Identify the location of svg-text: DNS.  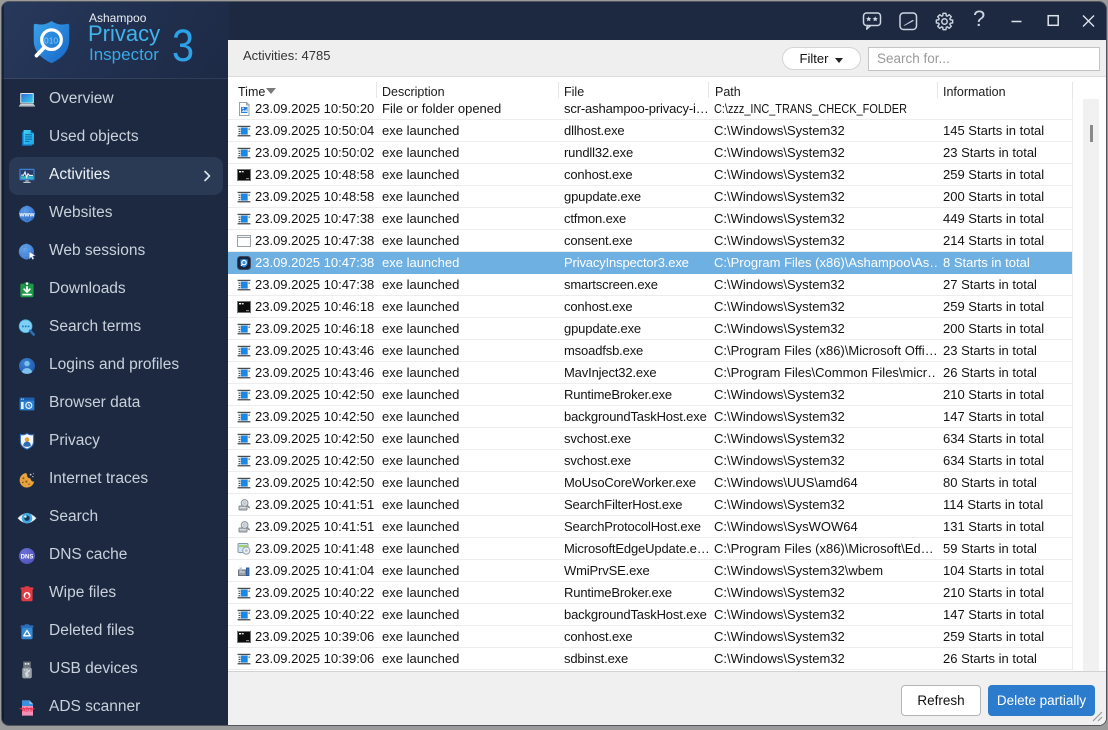
(27, 557).